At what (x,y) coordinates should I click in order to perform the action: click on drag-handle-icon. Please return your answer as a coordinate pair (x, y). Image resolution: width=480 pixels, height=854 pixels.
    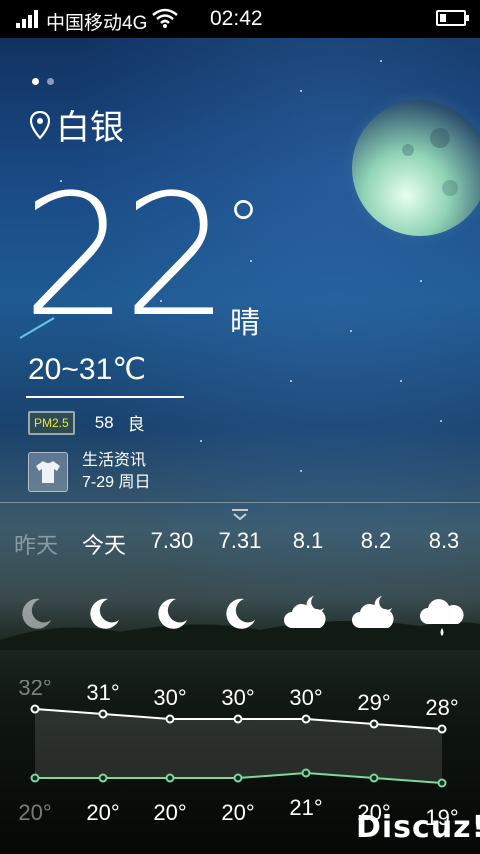
    Looking at the image, I should click on (240, 514).